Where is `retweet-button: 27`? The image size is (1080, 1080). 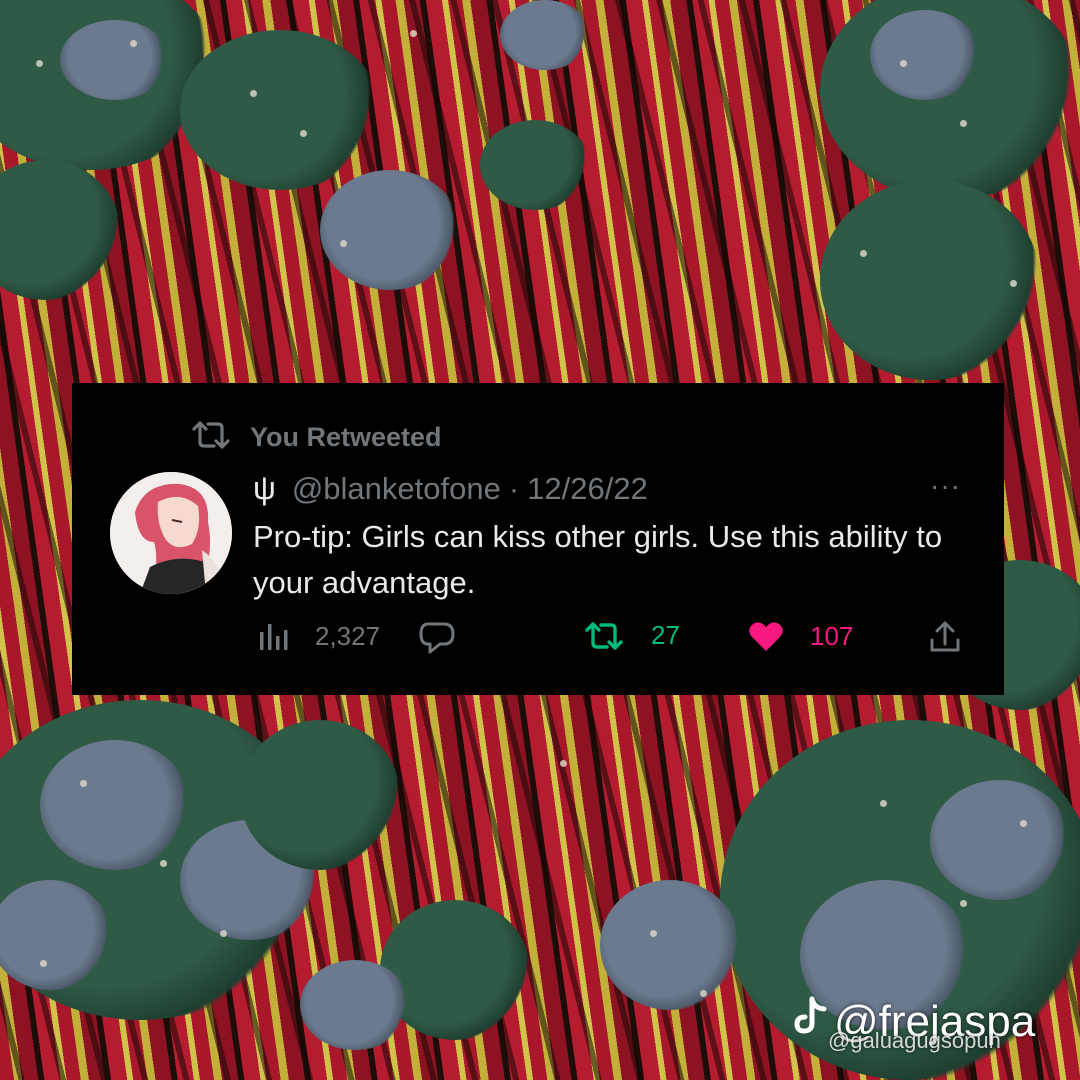 retweet-button: 27 is located at coordinates (631, 635).